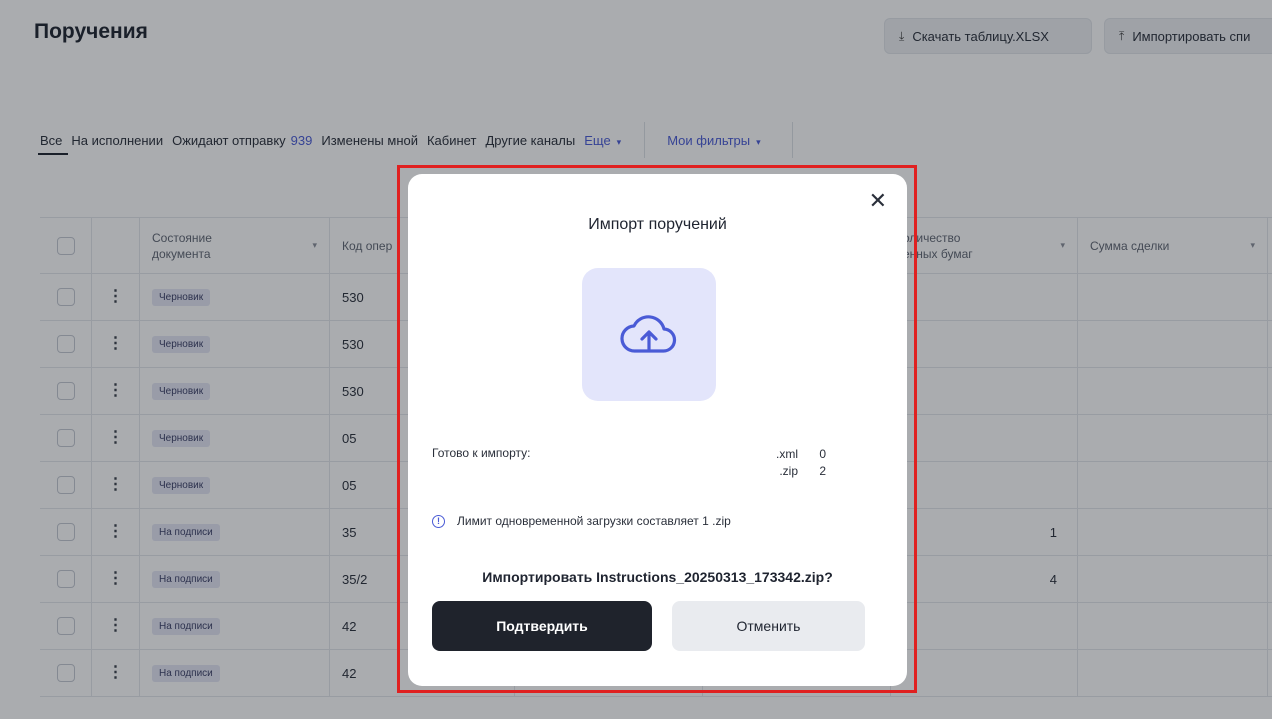  I want to click on info-icon: !, so click(438, 521).